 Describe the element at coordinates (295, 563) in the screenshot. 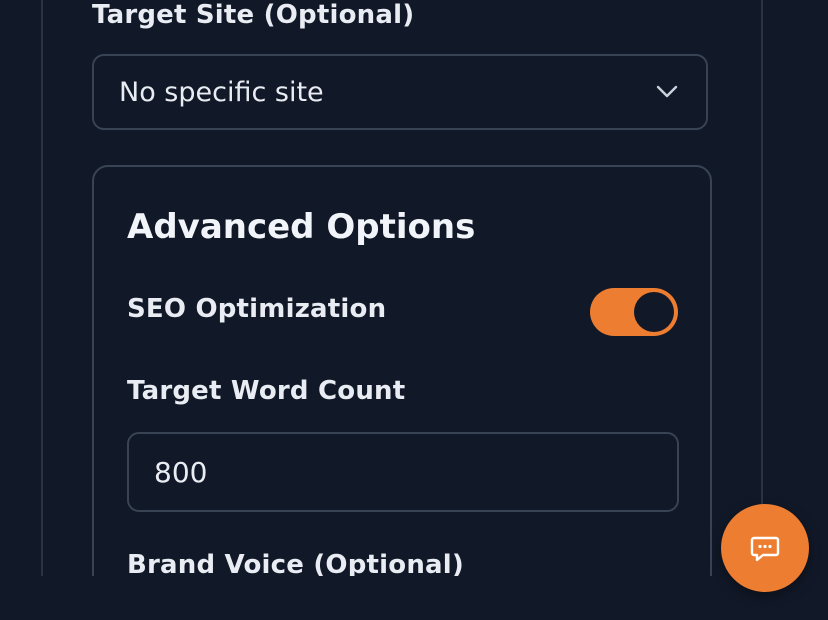

I see `brand-voice-label: Brand Voice (Optional)` at that location.